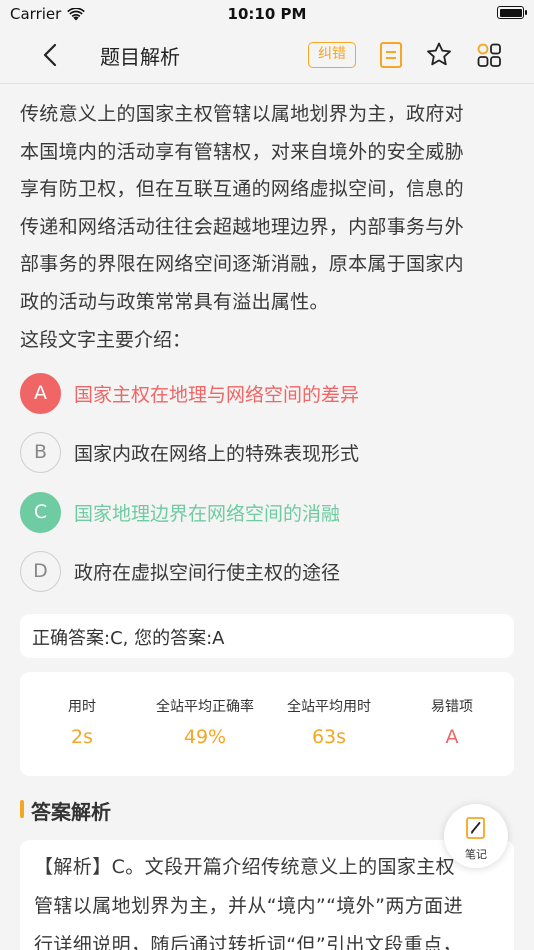 The height and width of the screenshot is (950, 534). Describe the element at coordinates (40, 393) in the screenshot. I see `option-letter: A` at that location.